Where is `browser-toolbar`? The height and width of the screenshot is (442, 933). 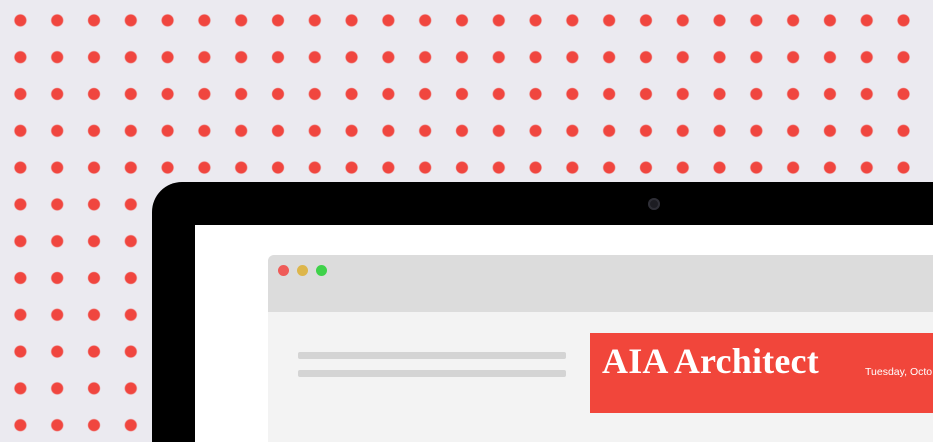
browser-toolbar is located at coordinates (600, 283).